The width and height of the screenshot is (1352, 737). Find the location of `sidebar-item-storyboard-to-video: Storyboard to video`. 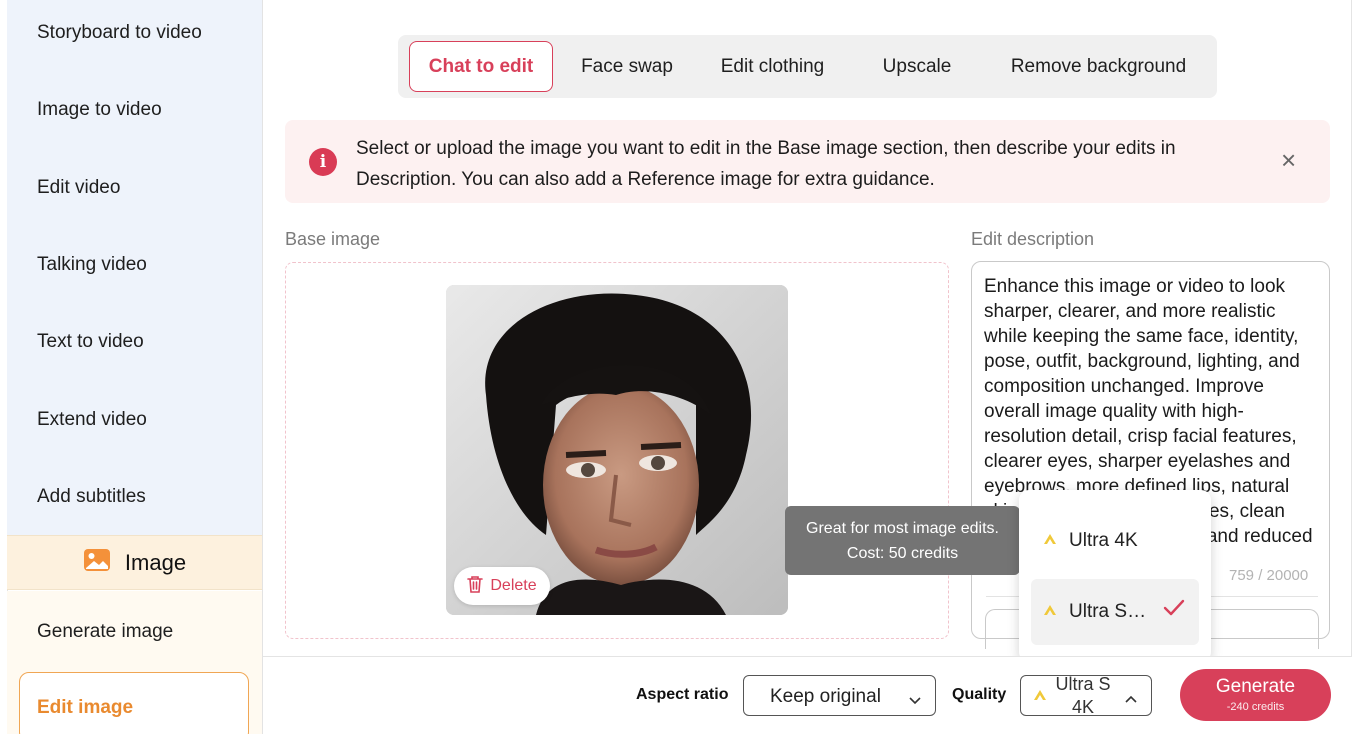

sidebar-item-storyboard-to-video: Storyboard to video is located at coordinates (119, 33).